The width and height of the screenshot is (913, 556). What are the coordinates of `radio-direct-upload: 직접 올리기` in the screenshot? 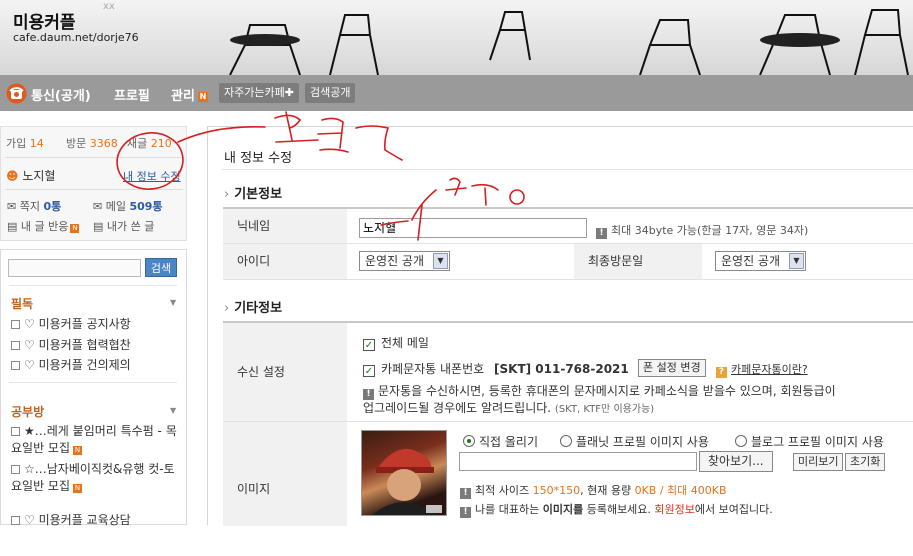 It's located at (500, 441).